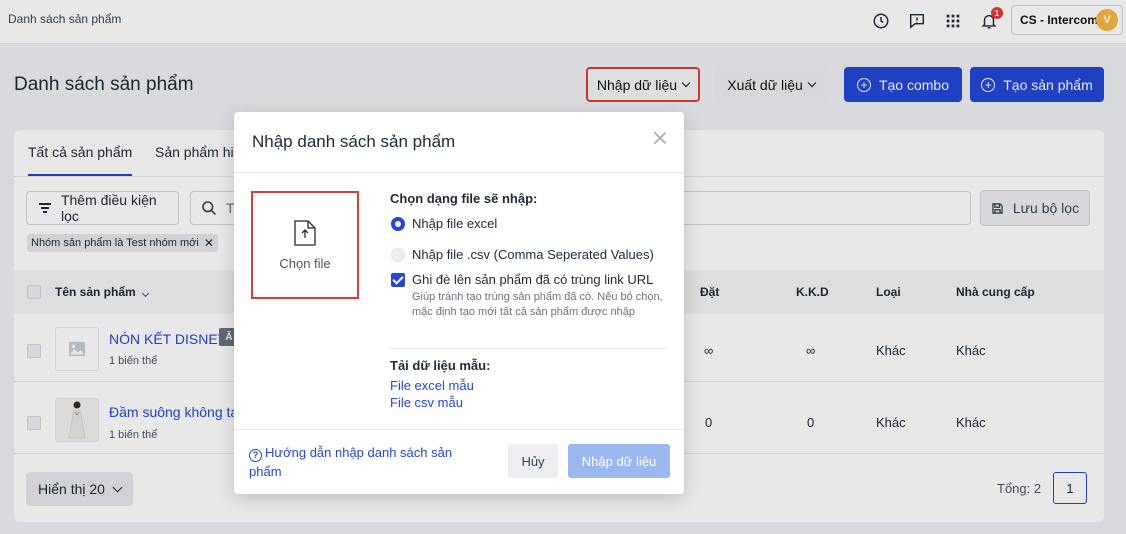 The height and width of the screenshot is (534, 1126). I want to click on file-upload-icon, so click(305, 232).